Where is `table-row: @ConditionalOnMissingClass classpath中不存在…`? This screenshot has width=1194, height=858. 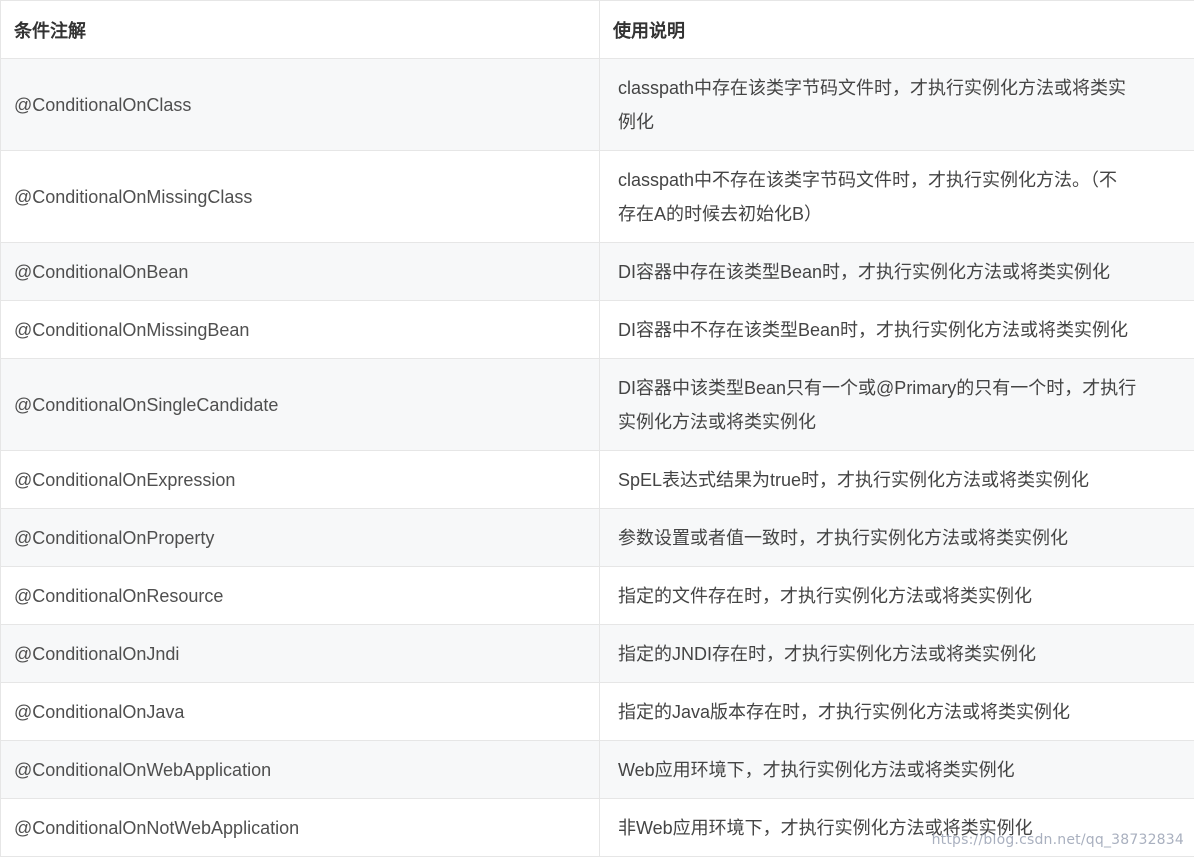 table-row: @ConditionalOnMissingClass classpath中不存在… is located at coordinates (597, 196).